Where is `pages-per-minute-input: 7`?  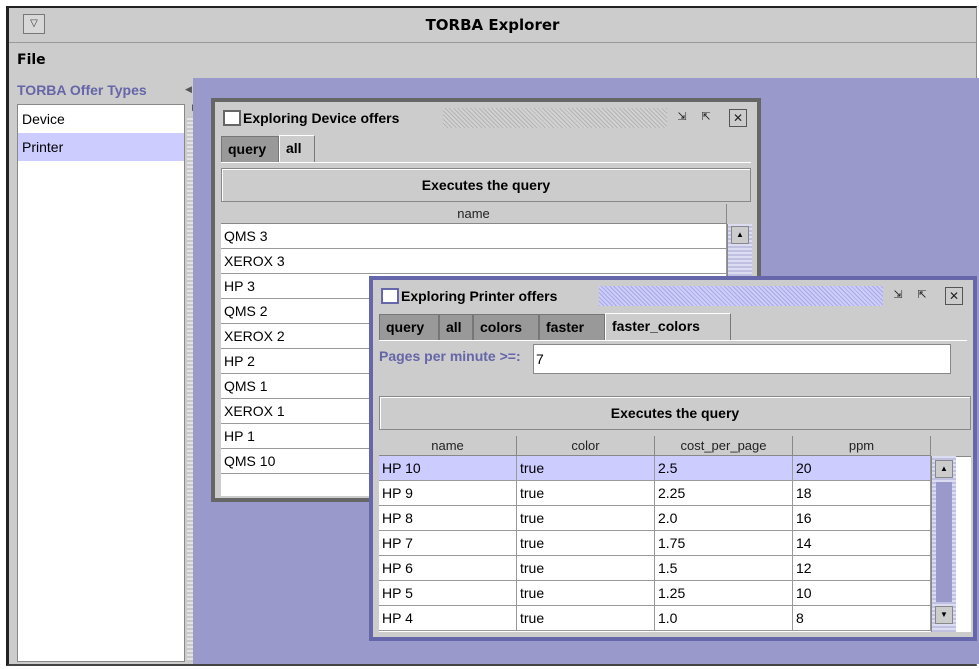
pages-per-minute-input: 7 is located at coordinates (742, 359).